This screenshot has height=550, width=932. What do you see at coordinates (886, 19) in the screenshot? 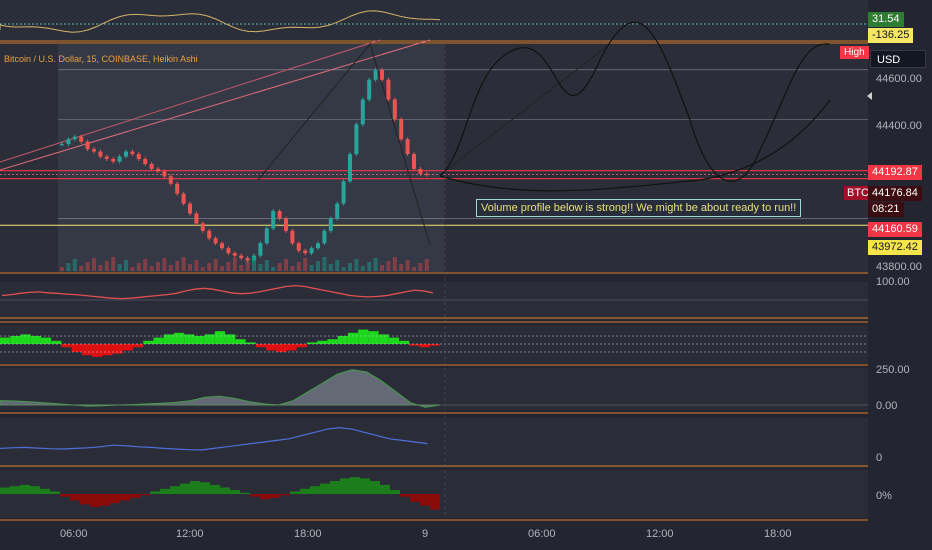
I see `price-label: 31.54` at bounding box center [886, 19].